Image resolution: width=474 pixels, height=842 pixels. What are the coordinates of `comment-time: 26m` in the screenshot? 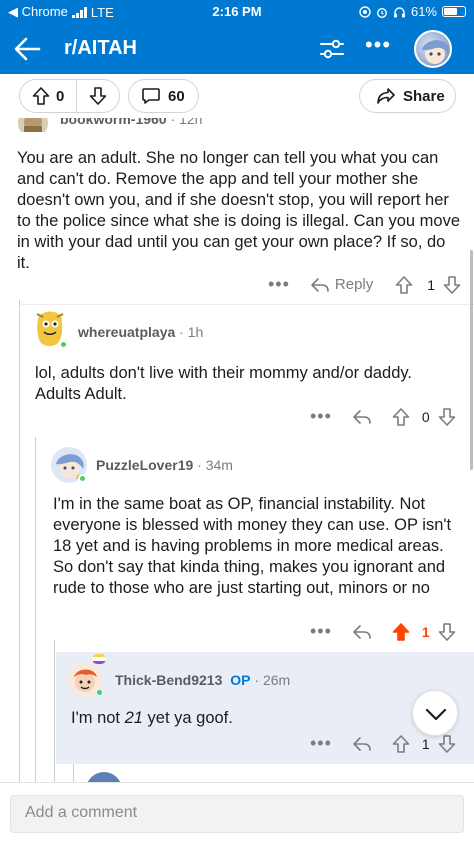 It's located at (276, 680).